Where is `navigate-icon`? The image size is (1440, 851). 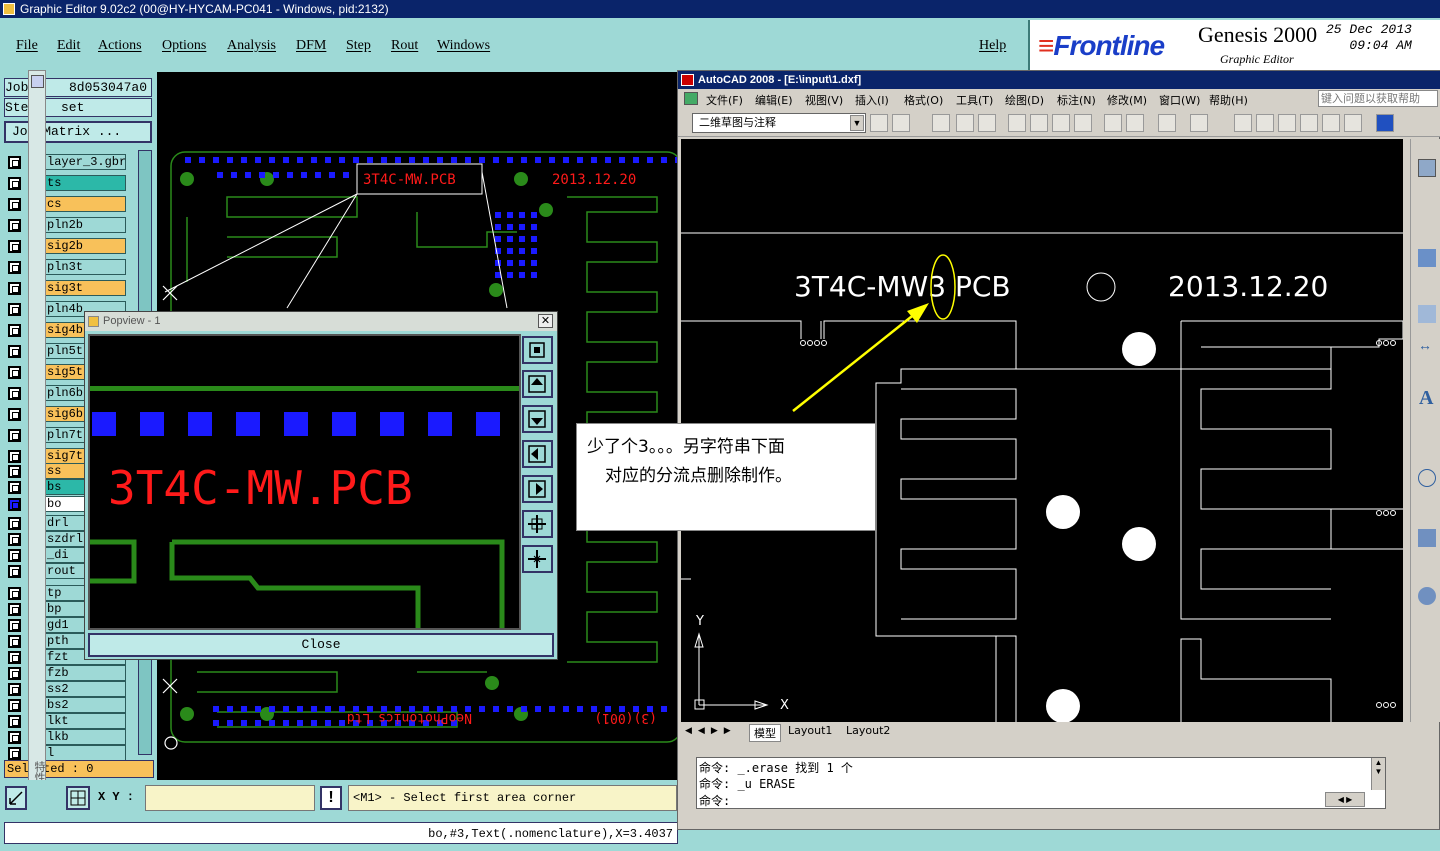
navigate-icon is located at coordinates (1427, 596).